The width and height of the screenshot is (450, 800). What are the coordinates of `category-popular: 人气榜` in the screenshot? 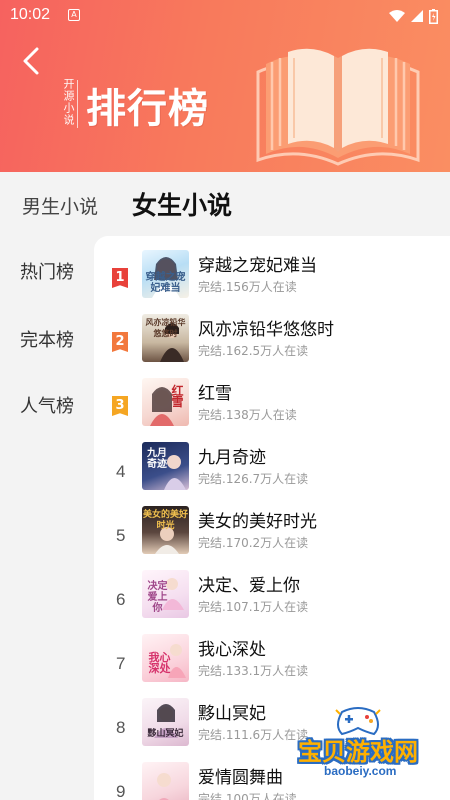 It's located at (47, 405).